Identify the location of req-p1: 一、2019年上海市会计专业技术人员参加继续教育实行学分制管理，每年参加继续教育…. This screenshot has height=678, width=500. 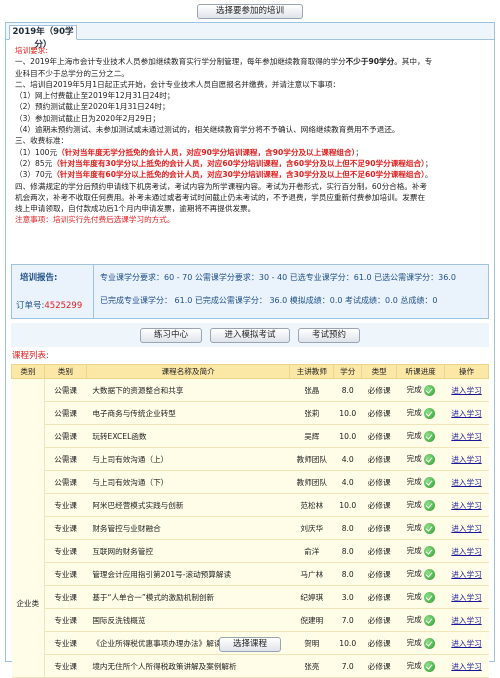
(250, 61).